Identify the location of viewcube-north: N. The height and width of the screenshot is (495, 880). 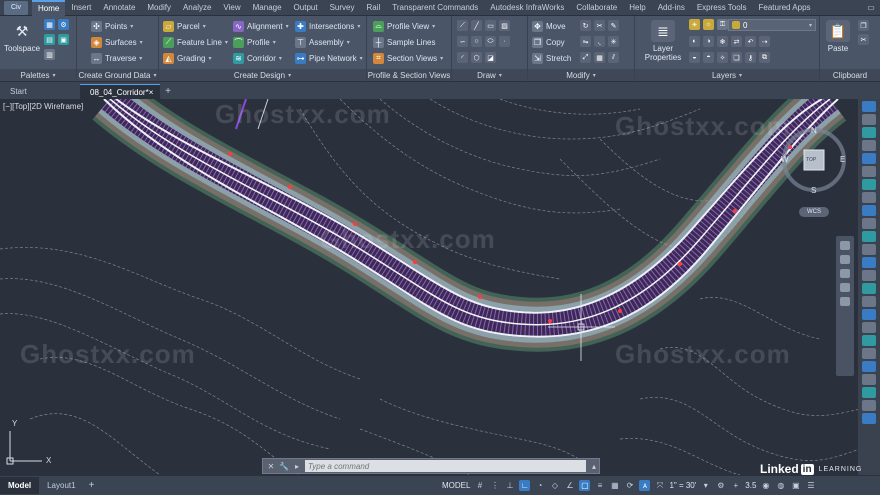
(814, 130).